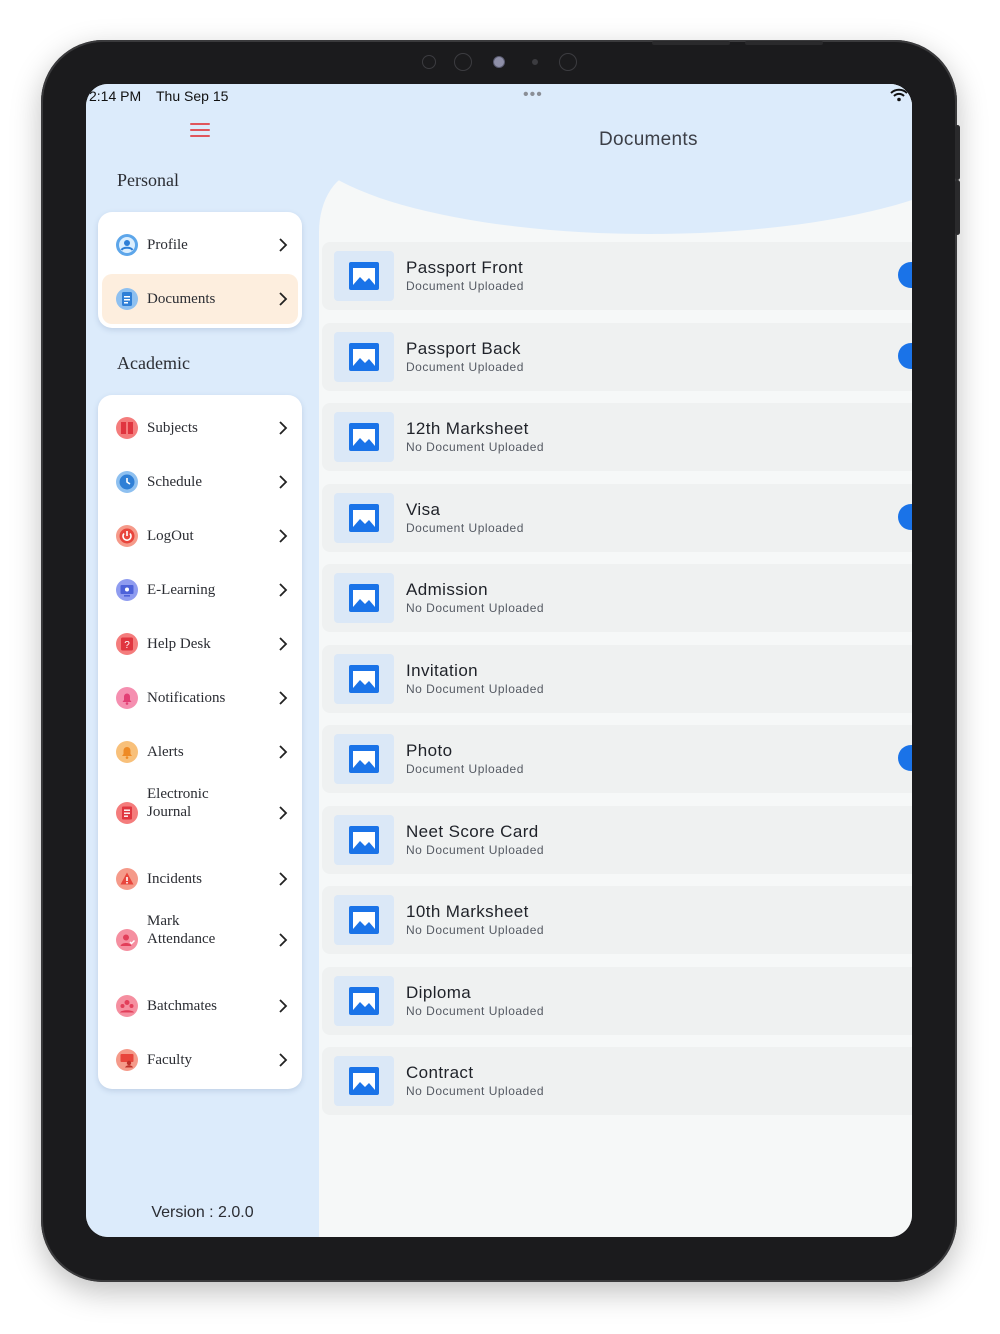 The width and height of the screenshot is (1000, 1334). Describe the element at coordinates (617, 920) in the screenshot. I see `document-row: 10th Marksheet No Document Uploaded` at that location.